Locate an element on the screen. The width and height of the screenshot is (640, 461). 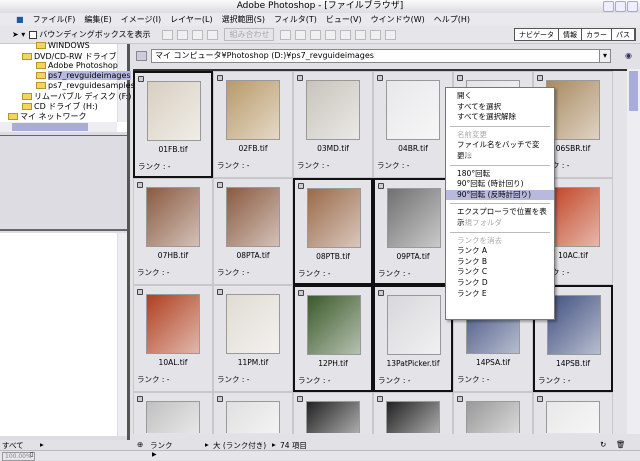
thumbnail-cell: 09PTA.tif ランク : - is located at coordinates (413, 231).